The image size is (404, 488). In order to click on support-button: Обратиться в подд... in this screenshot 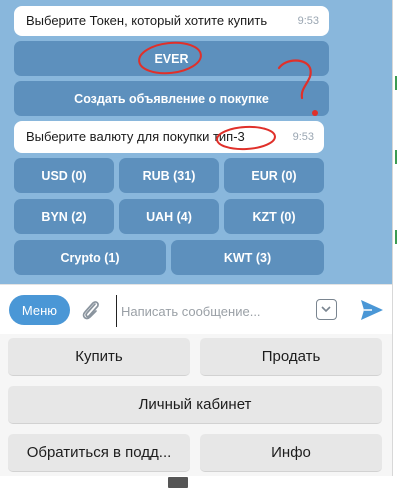, I will do `click(99, 453)`.